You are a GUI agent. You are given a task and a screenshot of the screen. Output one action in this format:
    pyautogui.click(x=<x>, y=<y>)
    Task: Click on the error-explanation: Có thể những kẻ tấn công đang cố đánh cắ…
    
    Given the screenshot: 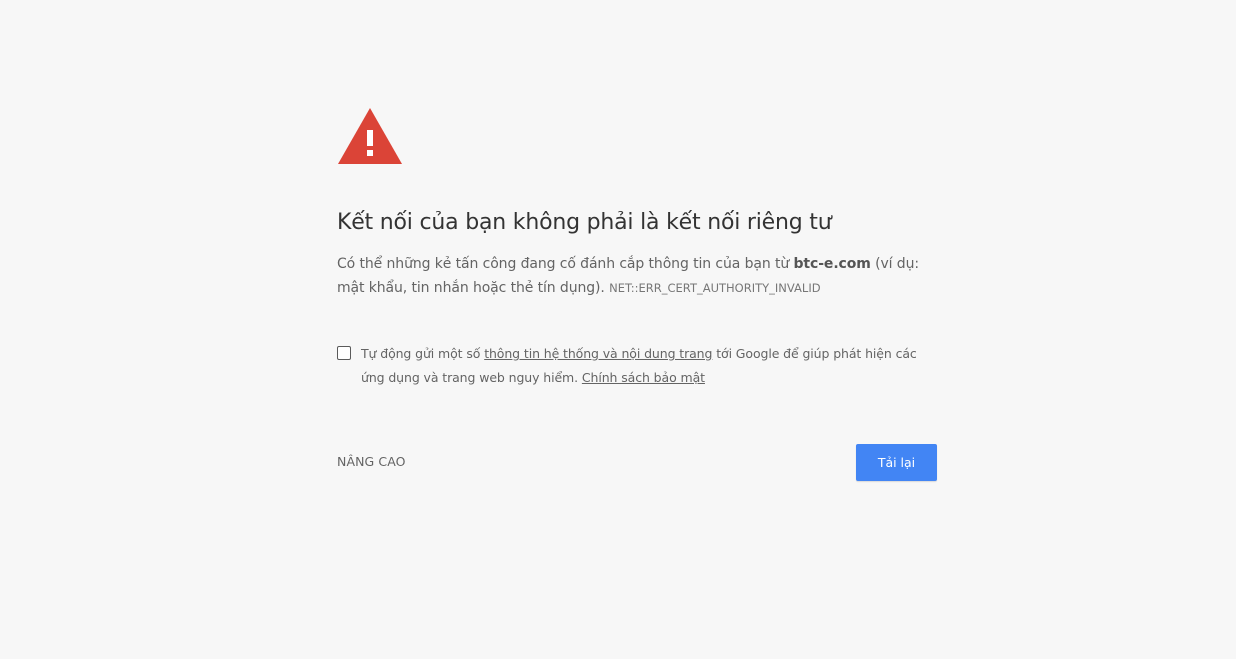 What is the action you would take?
    pyautogui.click(x=637, y=276)
    